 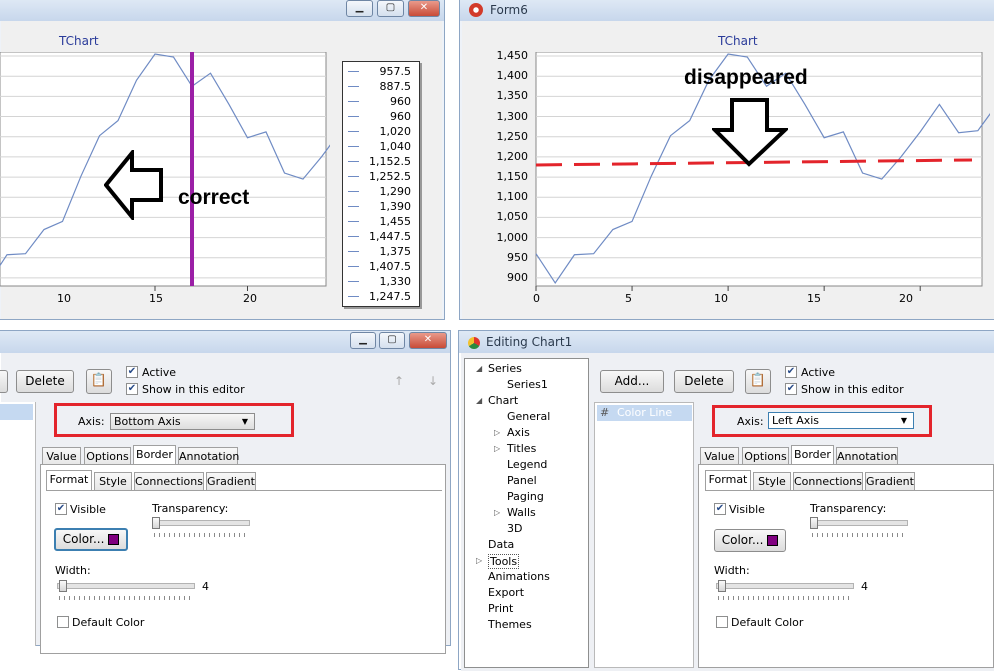 What do you see at coordinates (107, 456) in the screenshot?
I see `left-tab-options: Options` at bounding box center [107, 456].